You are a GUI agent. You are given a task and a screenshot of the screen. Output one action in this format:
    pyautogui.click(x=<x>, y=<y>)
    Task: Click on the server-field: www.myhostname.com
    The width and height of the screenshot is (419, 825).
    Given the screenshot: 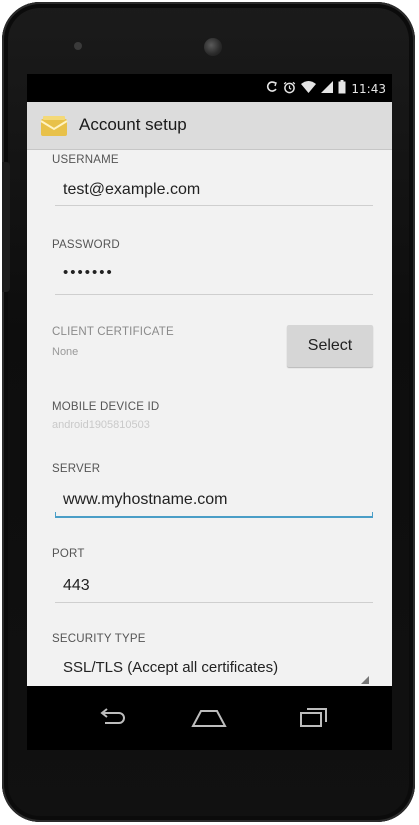 What is the action you would take?
    pyautogui.click(x=145, y=500)
    